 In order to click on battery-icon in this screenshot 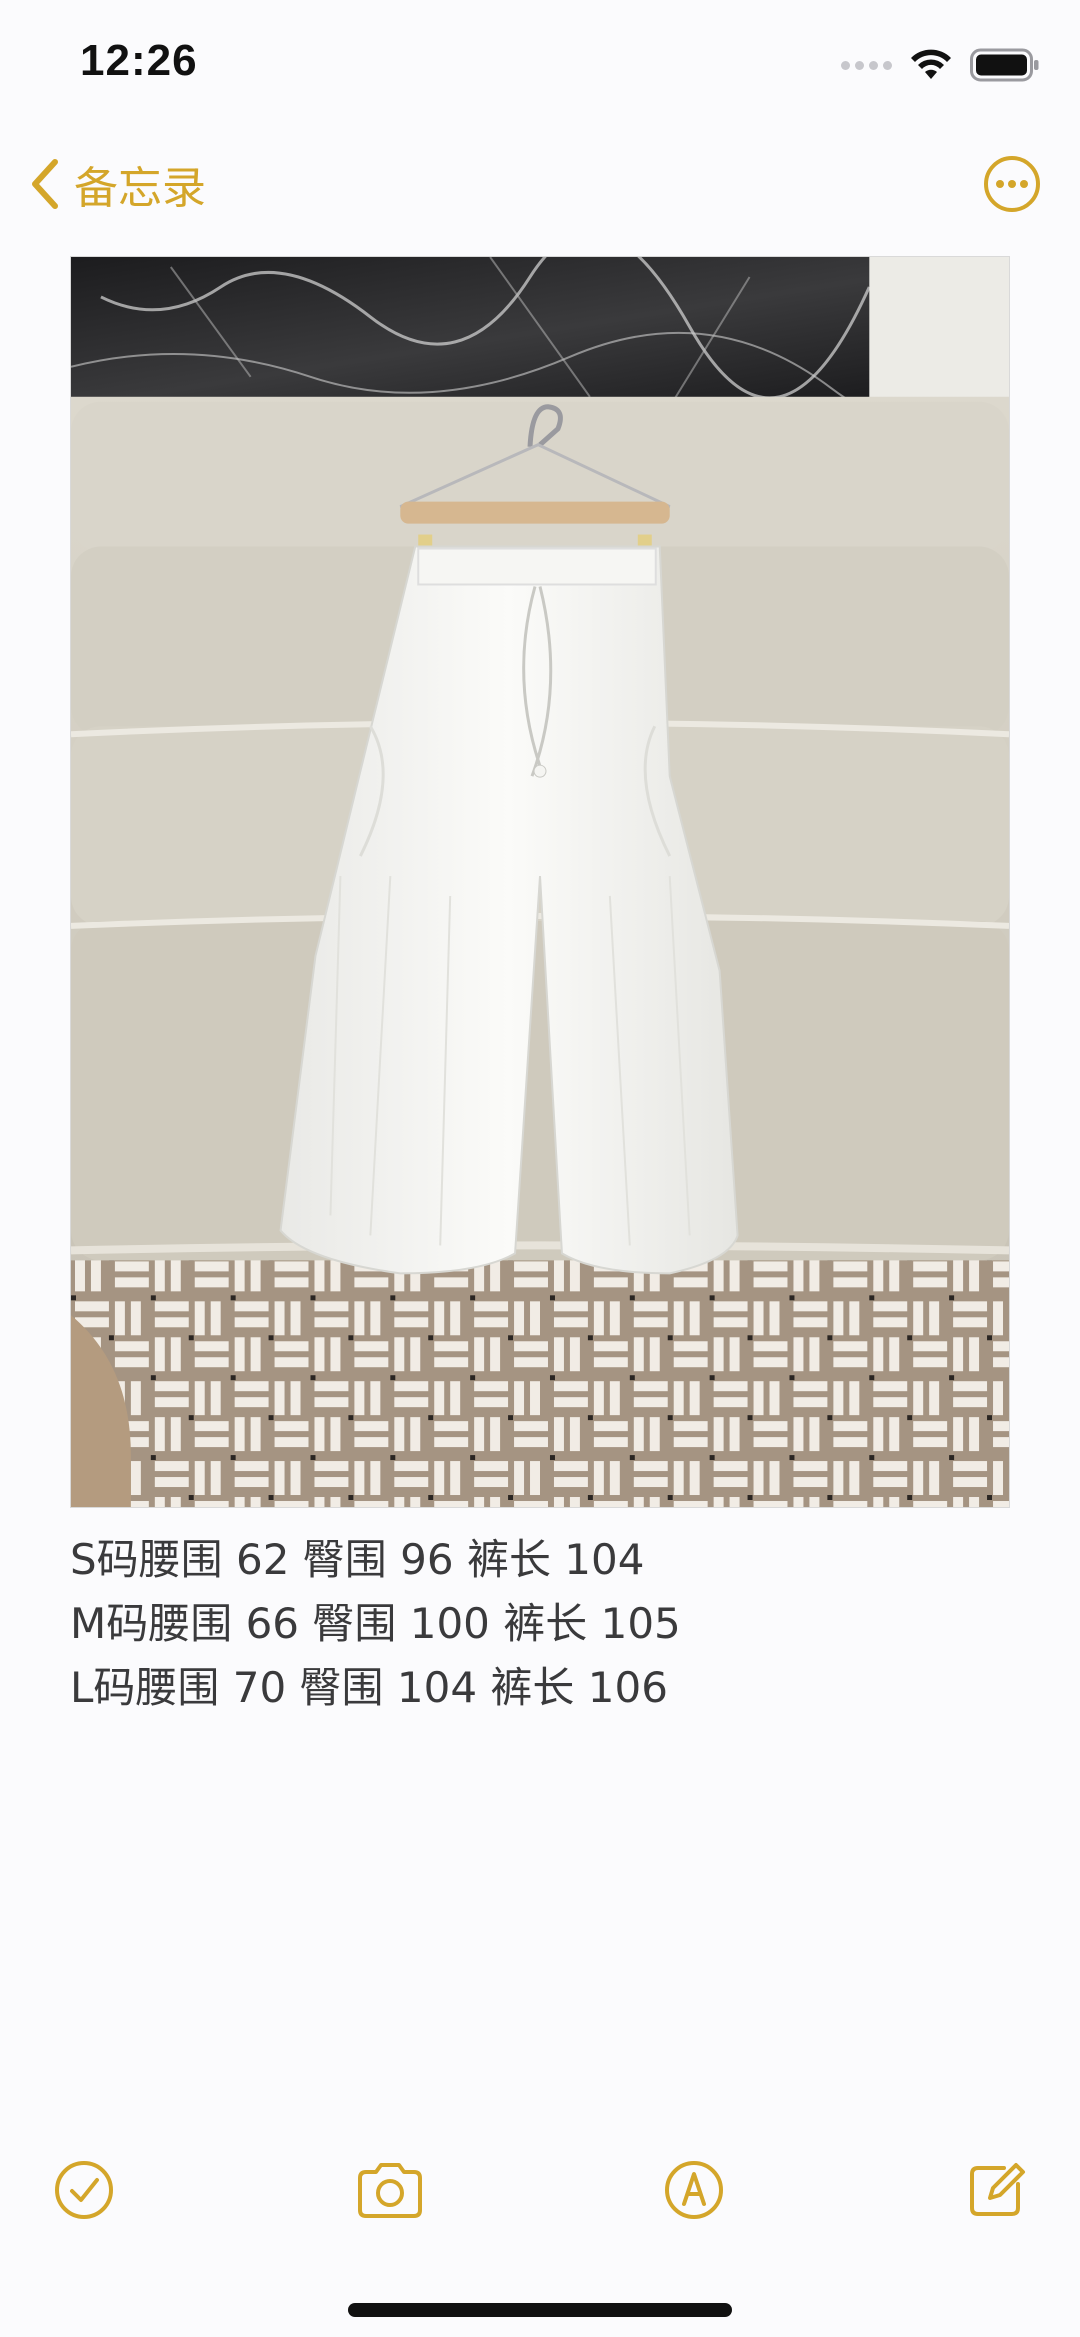, I will do `click(1004, 65)`.